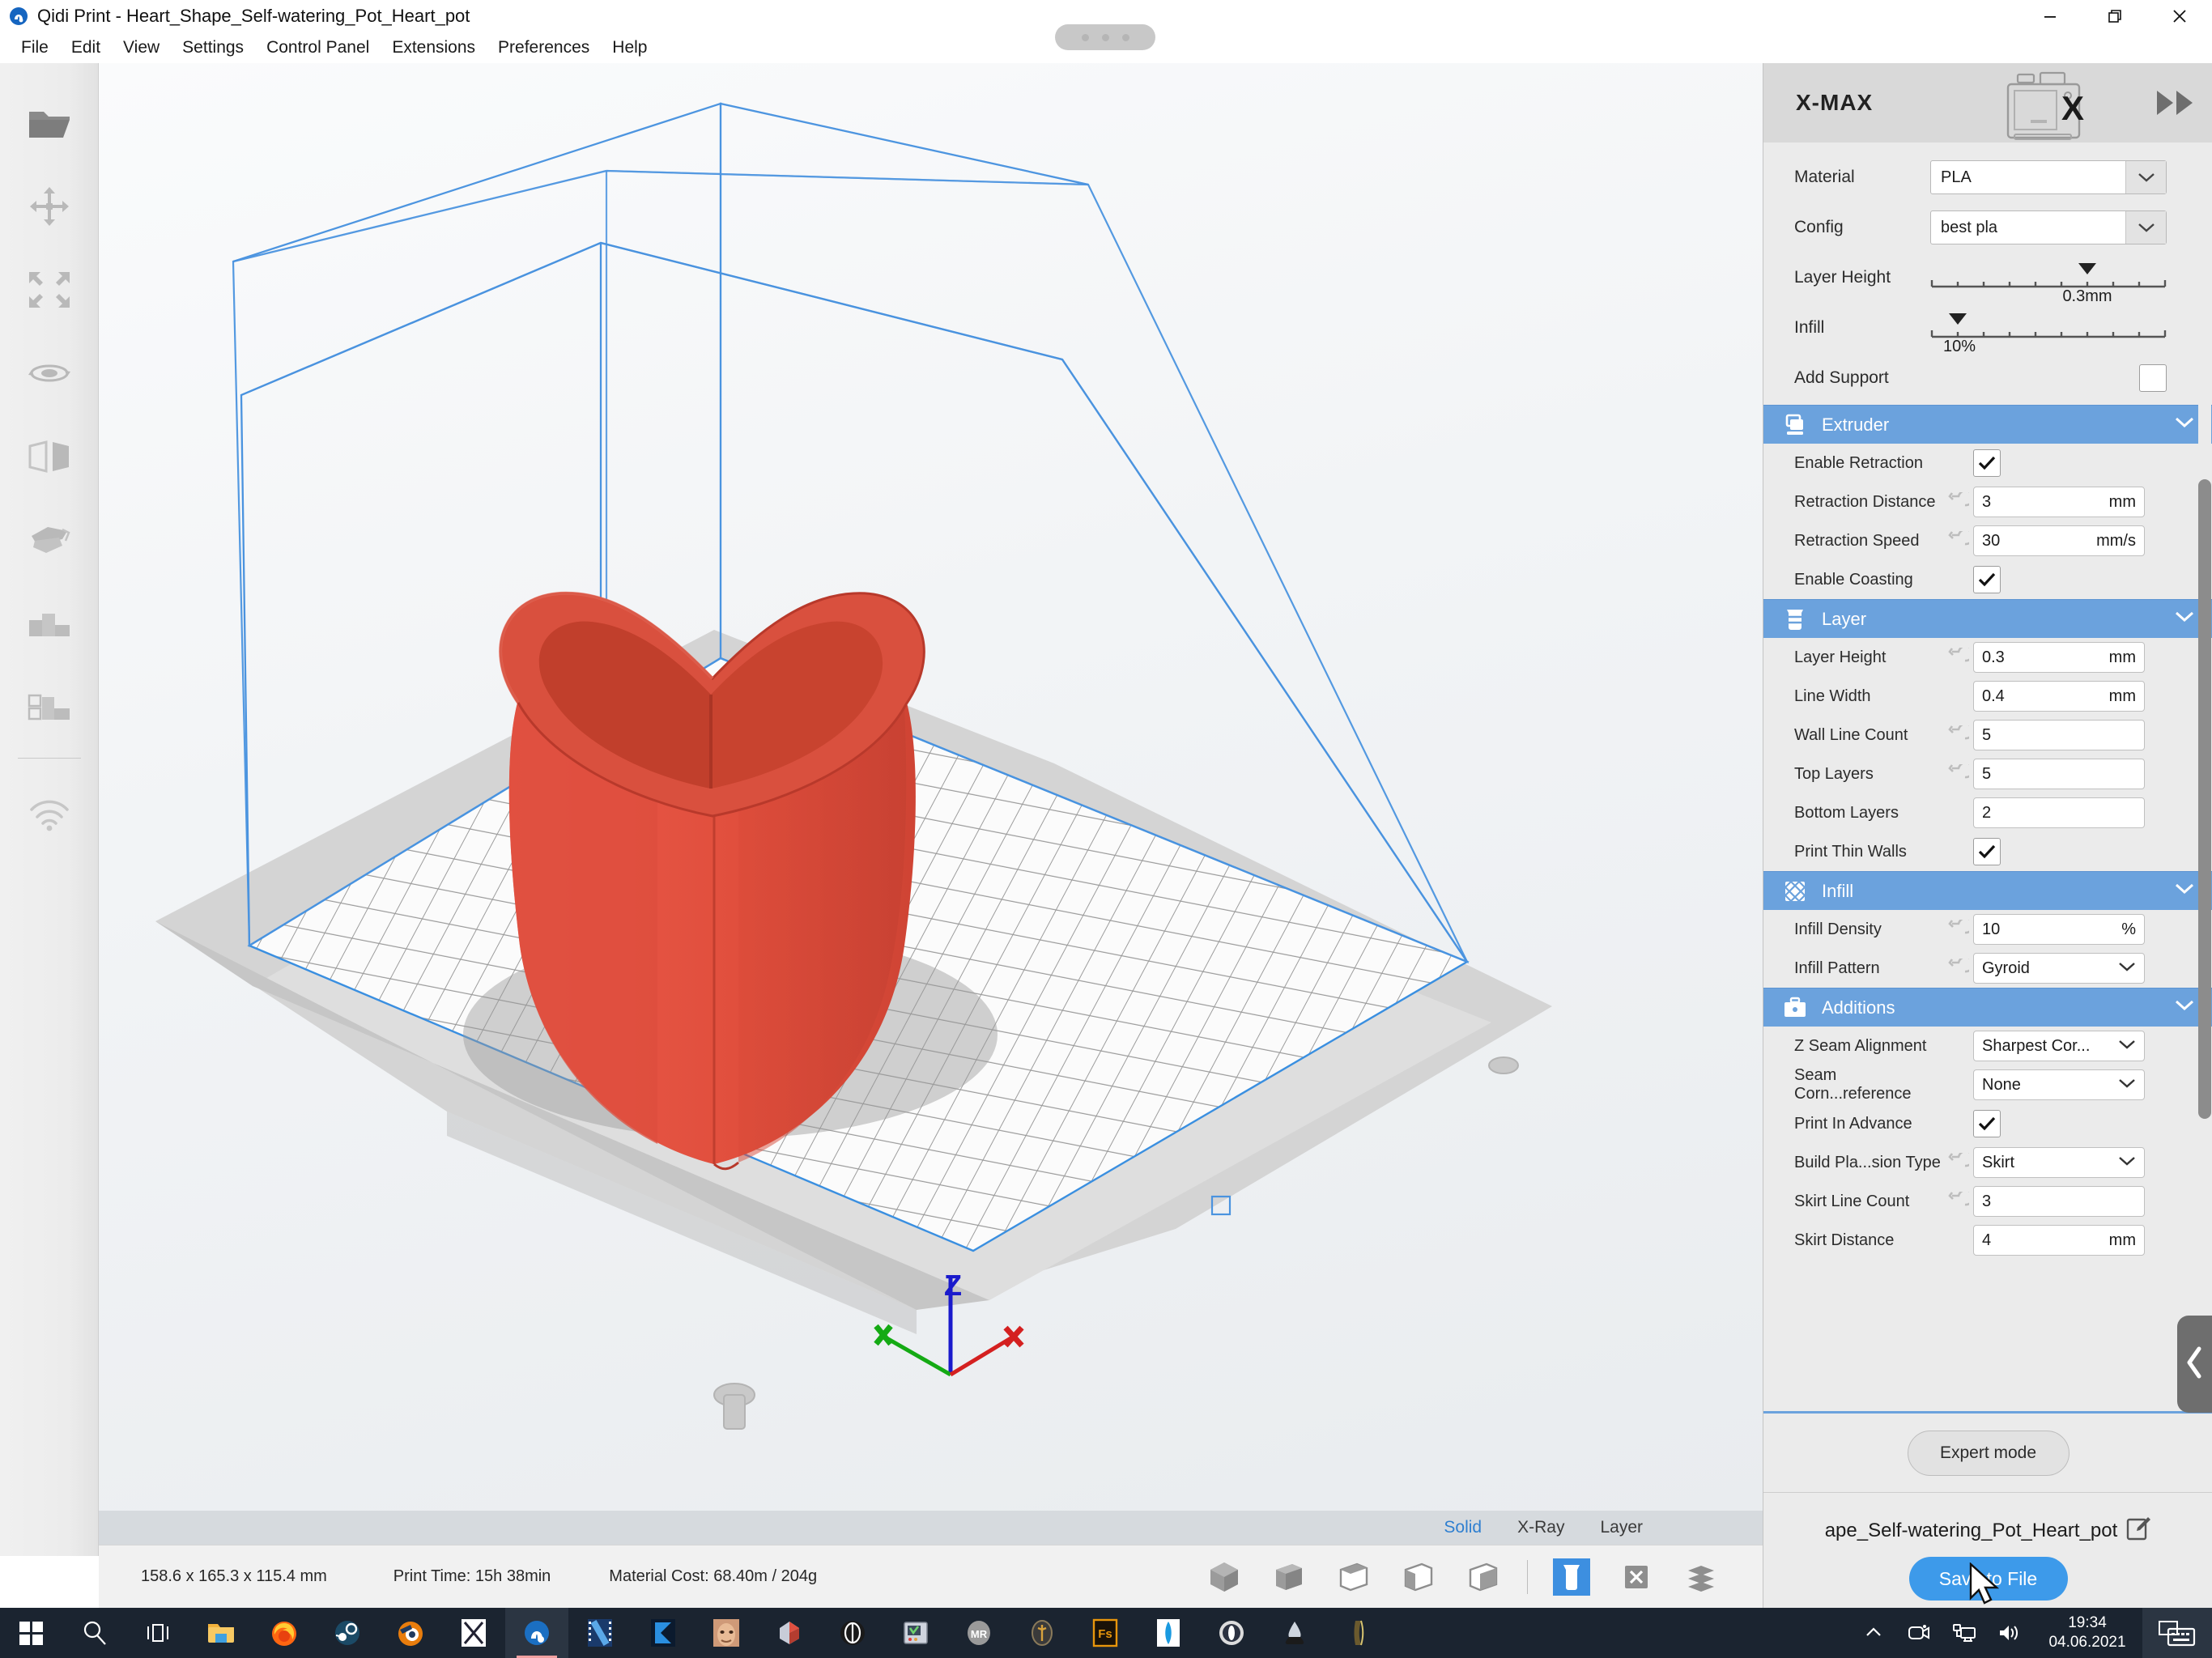 This screenshot has width=2212, height=1658. Describe the element at coordinates (978, 1633) in the screenshot. I see `mr-app-icon: MR` at that location.